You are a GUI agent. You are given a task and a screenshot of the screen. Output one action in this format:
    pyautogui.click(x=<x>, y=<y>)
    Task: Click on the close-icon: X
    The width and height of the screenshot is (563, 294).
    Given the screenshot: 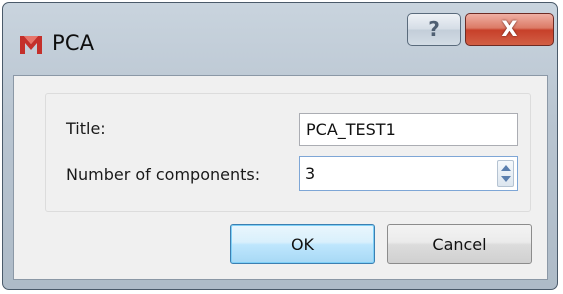 What is the action you would take?
    pyautogui.click(x=509, y=29)
    